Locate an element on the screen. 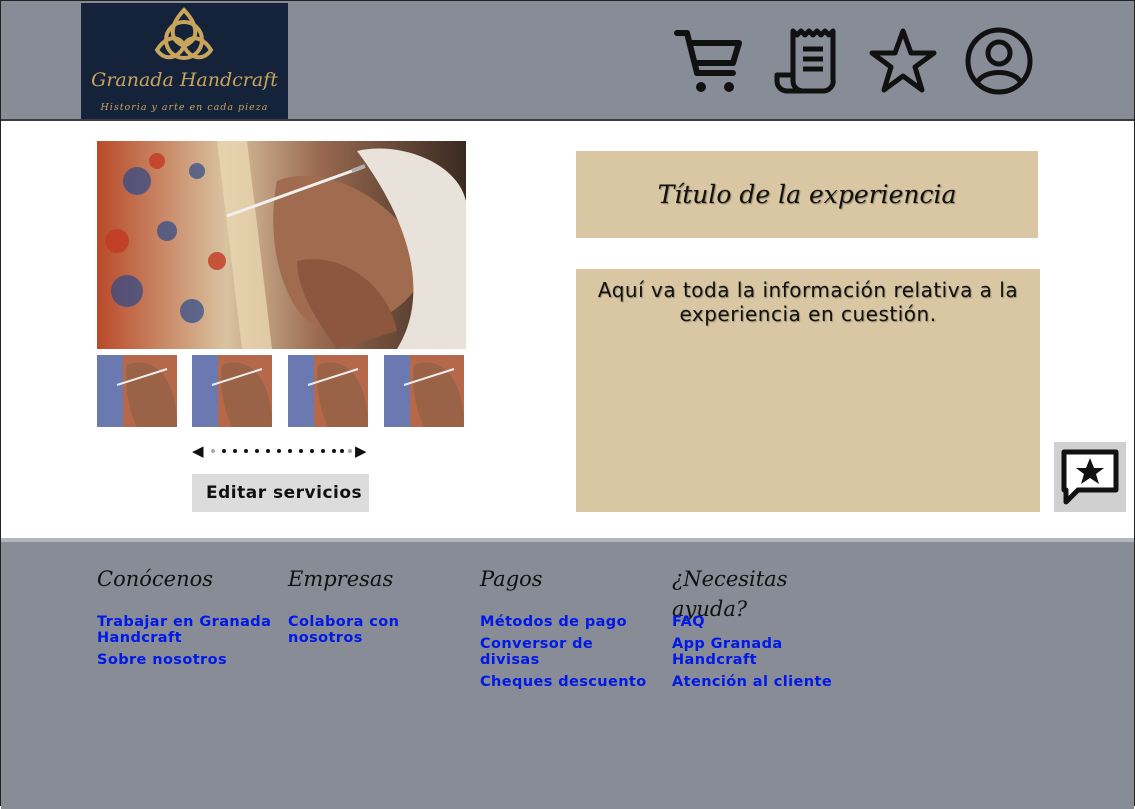 This screenshot has width=1135, height=809. footer-heading: ¿Necesitas ayuda? is located at coordinates (730, 594).